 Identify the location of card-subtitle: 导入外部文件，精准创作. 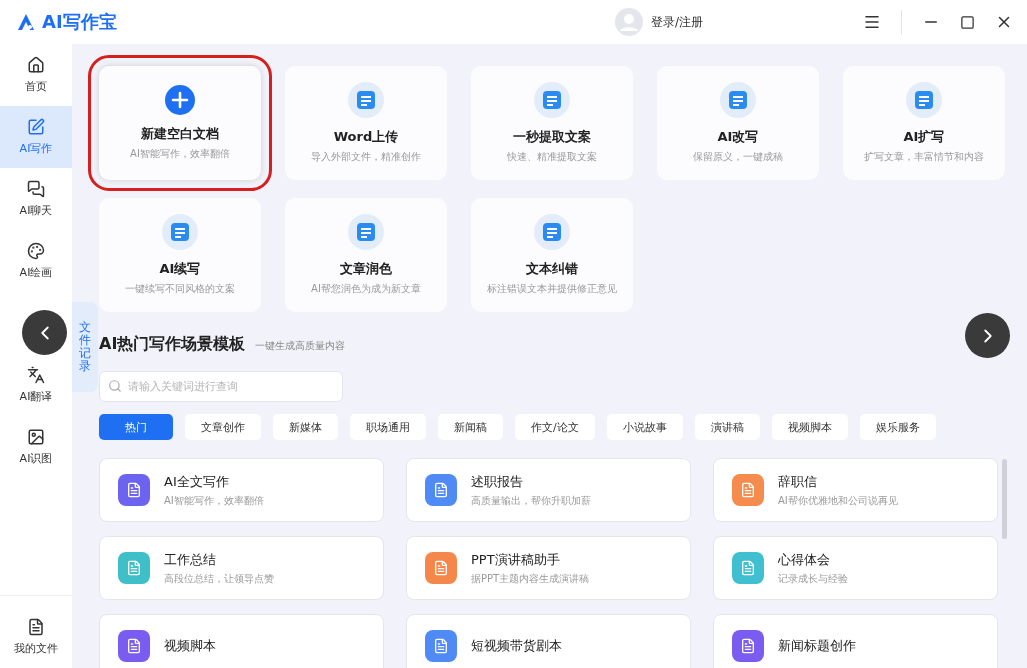
(366, 157).